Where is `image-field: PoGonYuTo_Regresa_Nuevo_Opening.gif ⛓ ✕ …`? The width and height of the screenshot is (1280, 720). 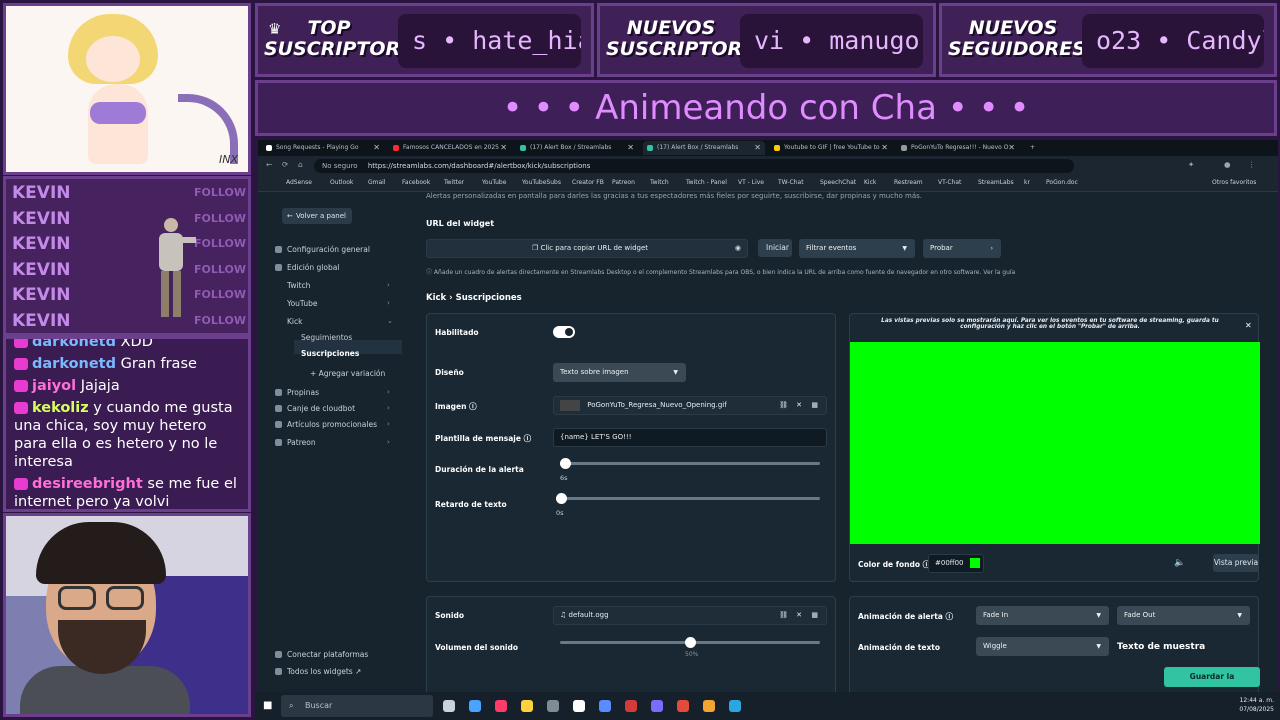
image-field: PoGonYuTo_Regresa_Nuevo_Opening.gif ⛓ ✕ … is located at coordinates (690, 405).